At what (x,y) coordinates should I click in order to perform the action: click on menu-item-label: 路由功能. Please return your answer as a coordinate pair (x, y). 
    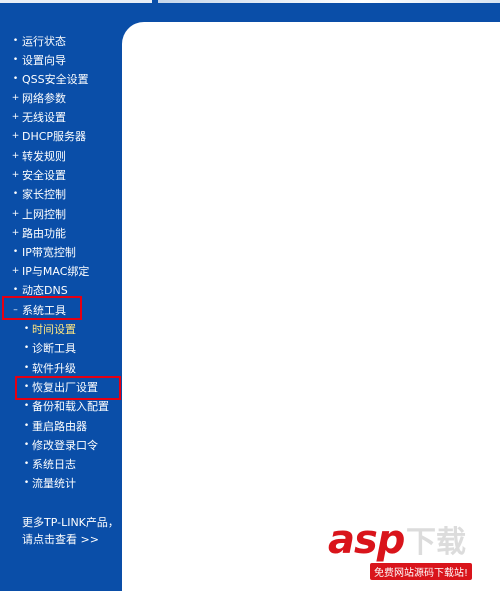
    Looking at the image, I should click on (44, 233).